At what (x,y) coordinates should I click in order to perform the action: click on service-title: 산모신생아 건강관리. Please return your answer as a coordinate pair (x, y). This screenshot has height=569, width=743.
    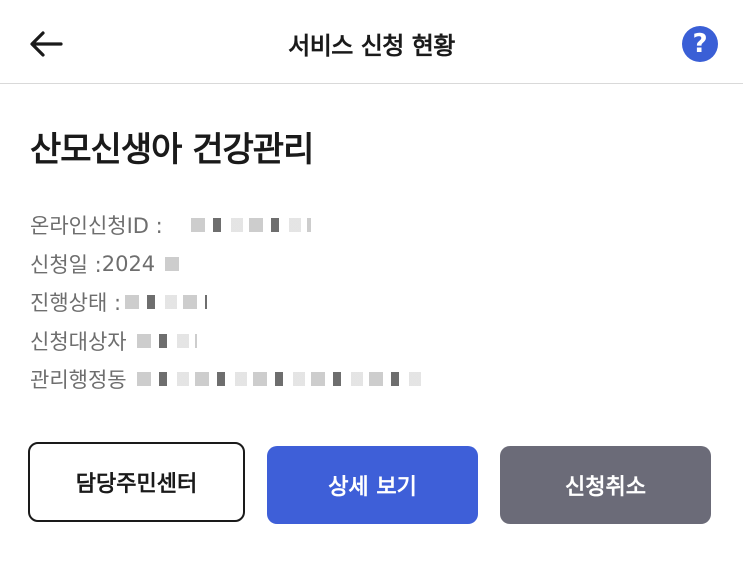
    Looking at the image, I should click on (172, 150).